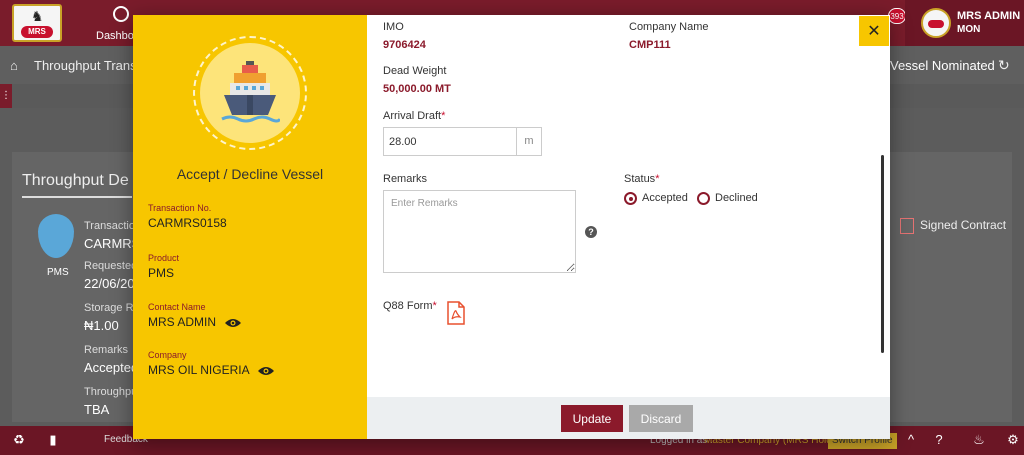 The height and width of the screenshot is (455, 1024). I want to click on dead-weight-label: Dead Weight, so click(415, 71).